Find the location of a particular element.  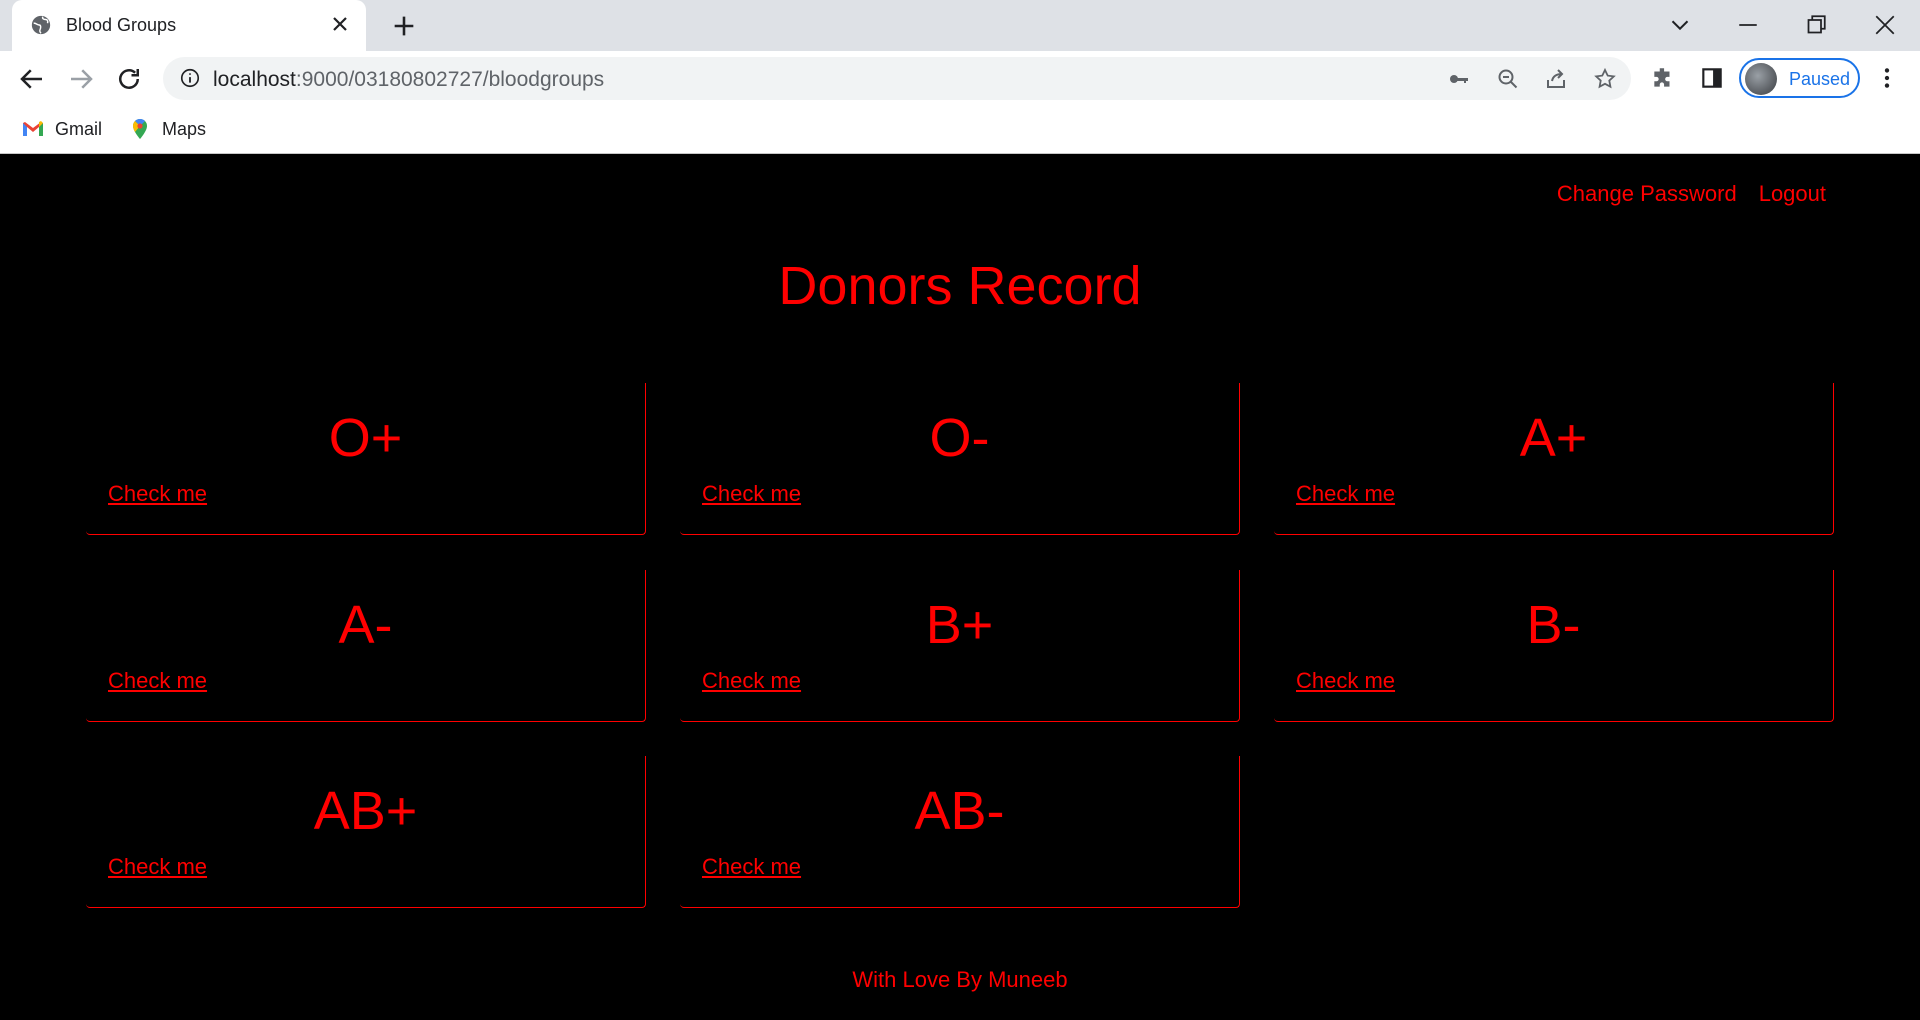

blood-group-card-ab-positive: AB+ Check me is located at coordinates (366, 832).